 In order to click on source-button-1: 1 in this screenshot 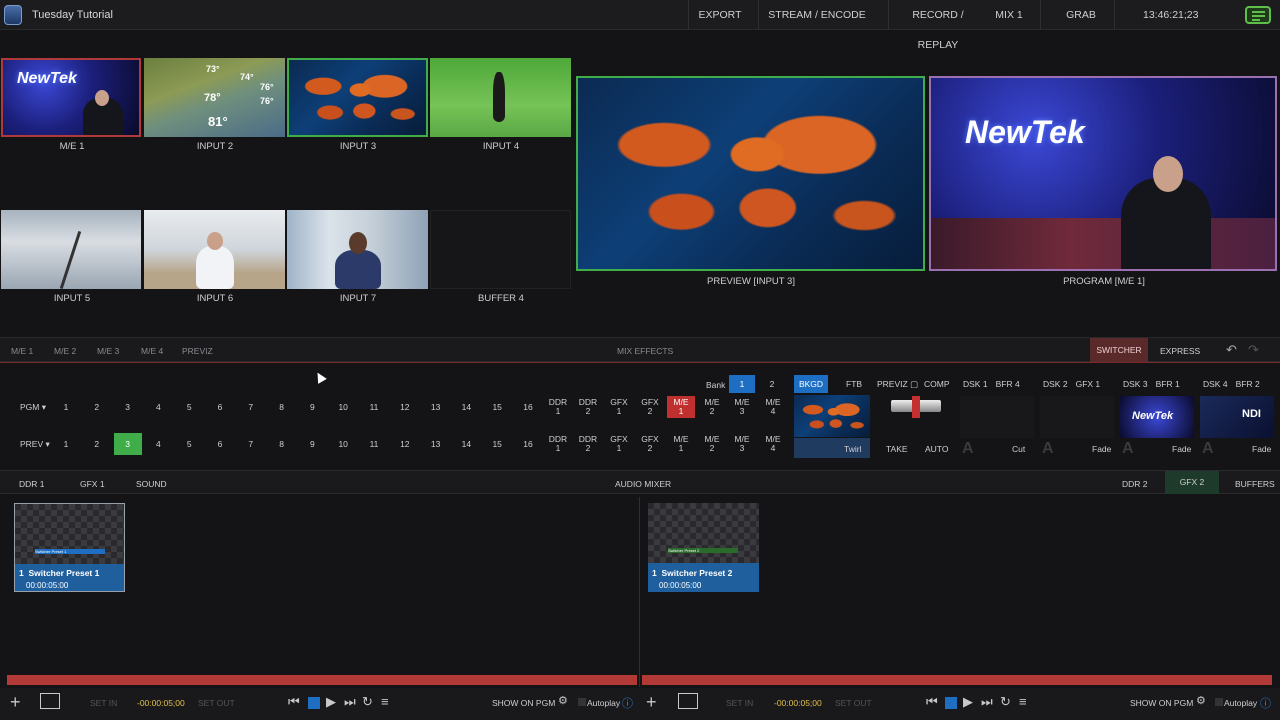, I will do `click(66, 444)`.